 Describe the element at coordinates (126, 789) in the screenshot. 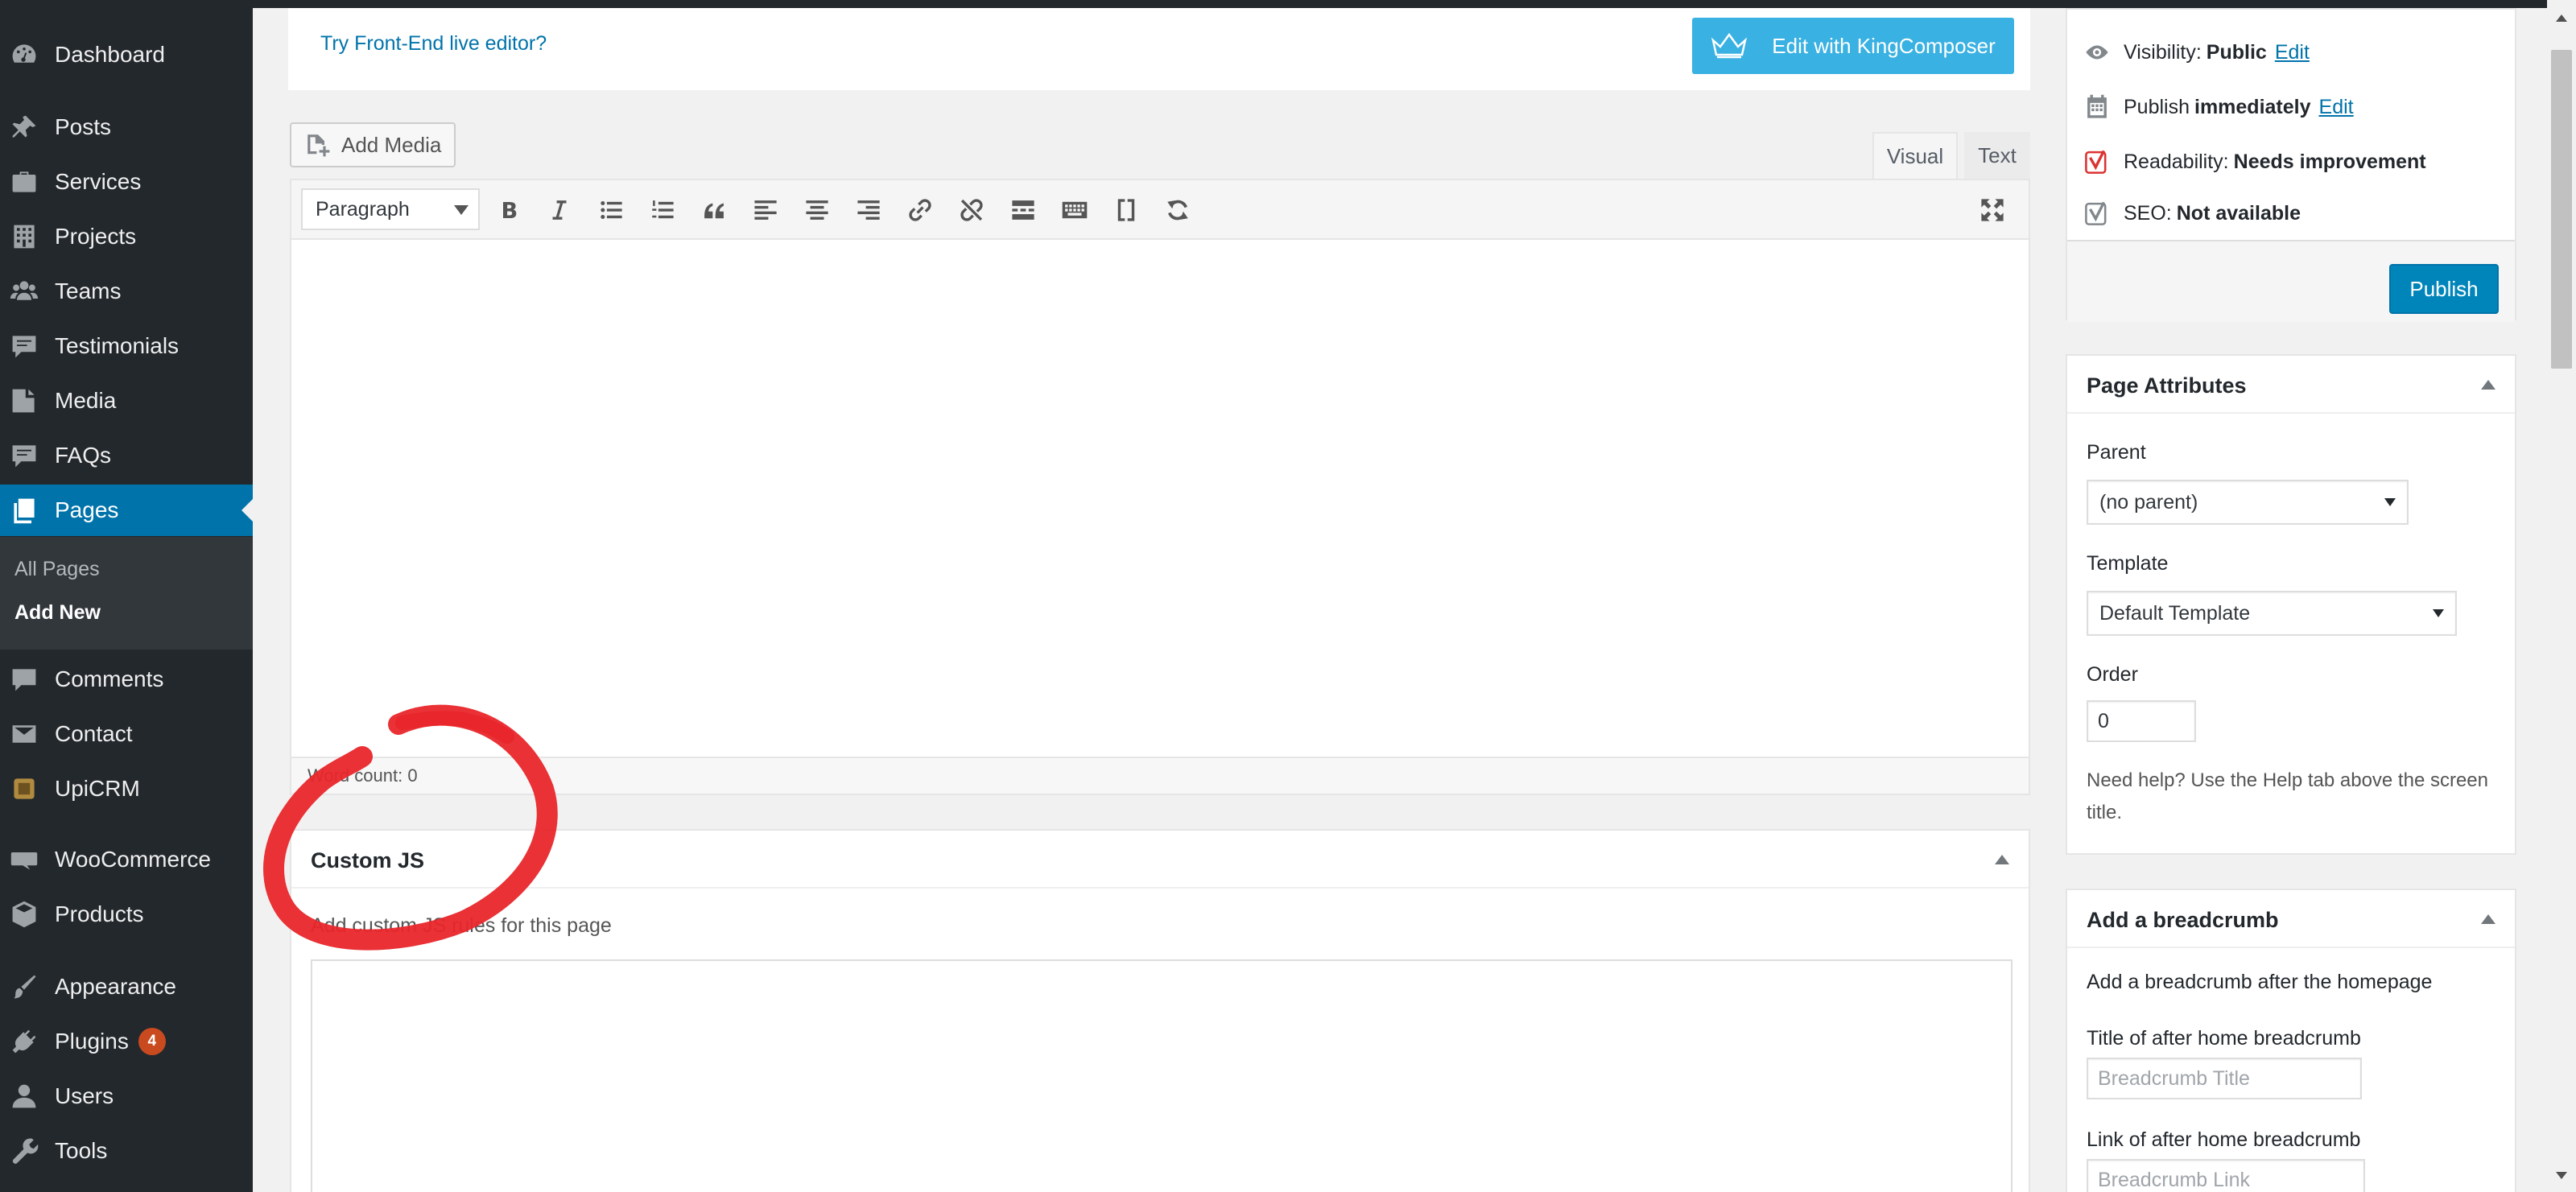

I see `menu-item-upicrm: UpiCRM` at that location.